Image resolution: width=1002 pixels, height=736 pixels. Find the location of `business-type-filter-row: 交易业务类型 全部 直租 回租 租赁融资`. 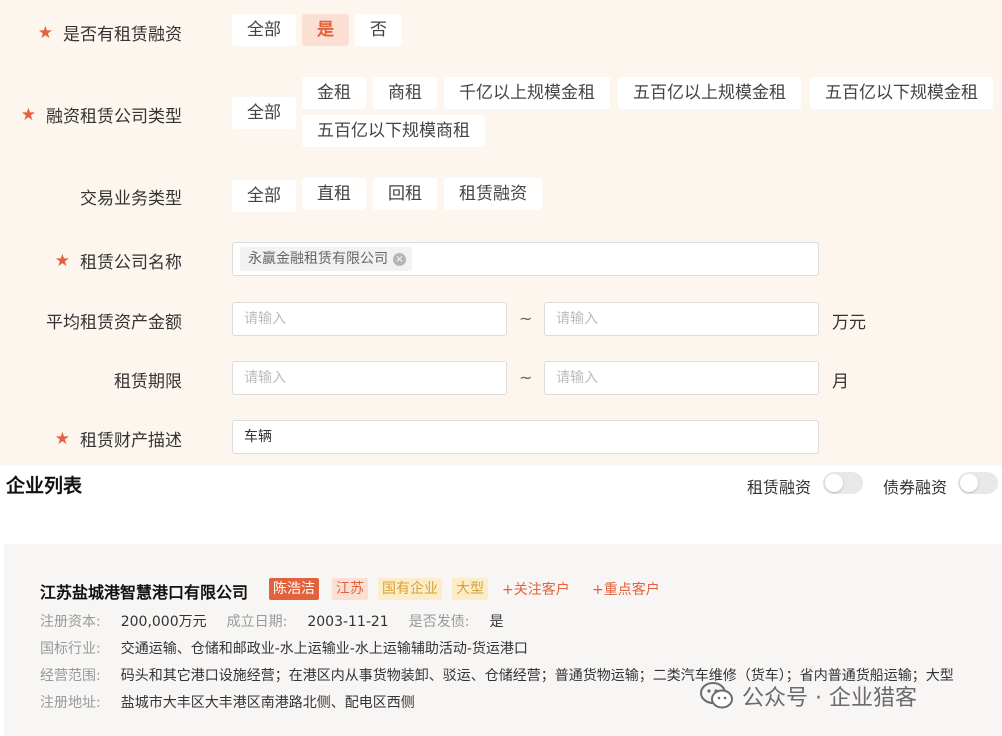

business-type-filter-row: 交易业务类型 全部 直租 回租 租赁融资 is located at coordinates (501, 195).